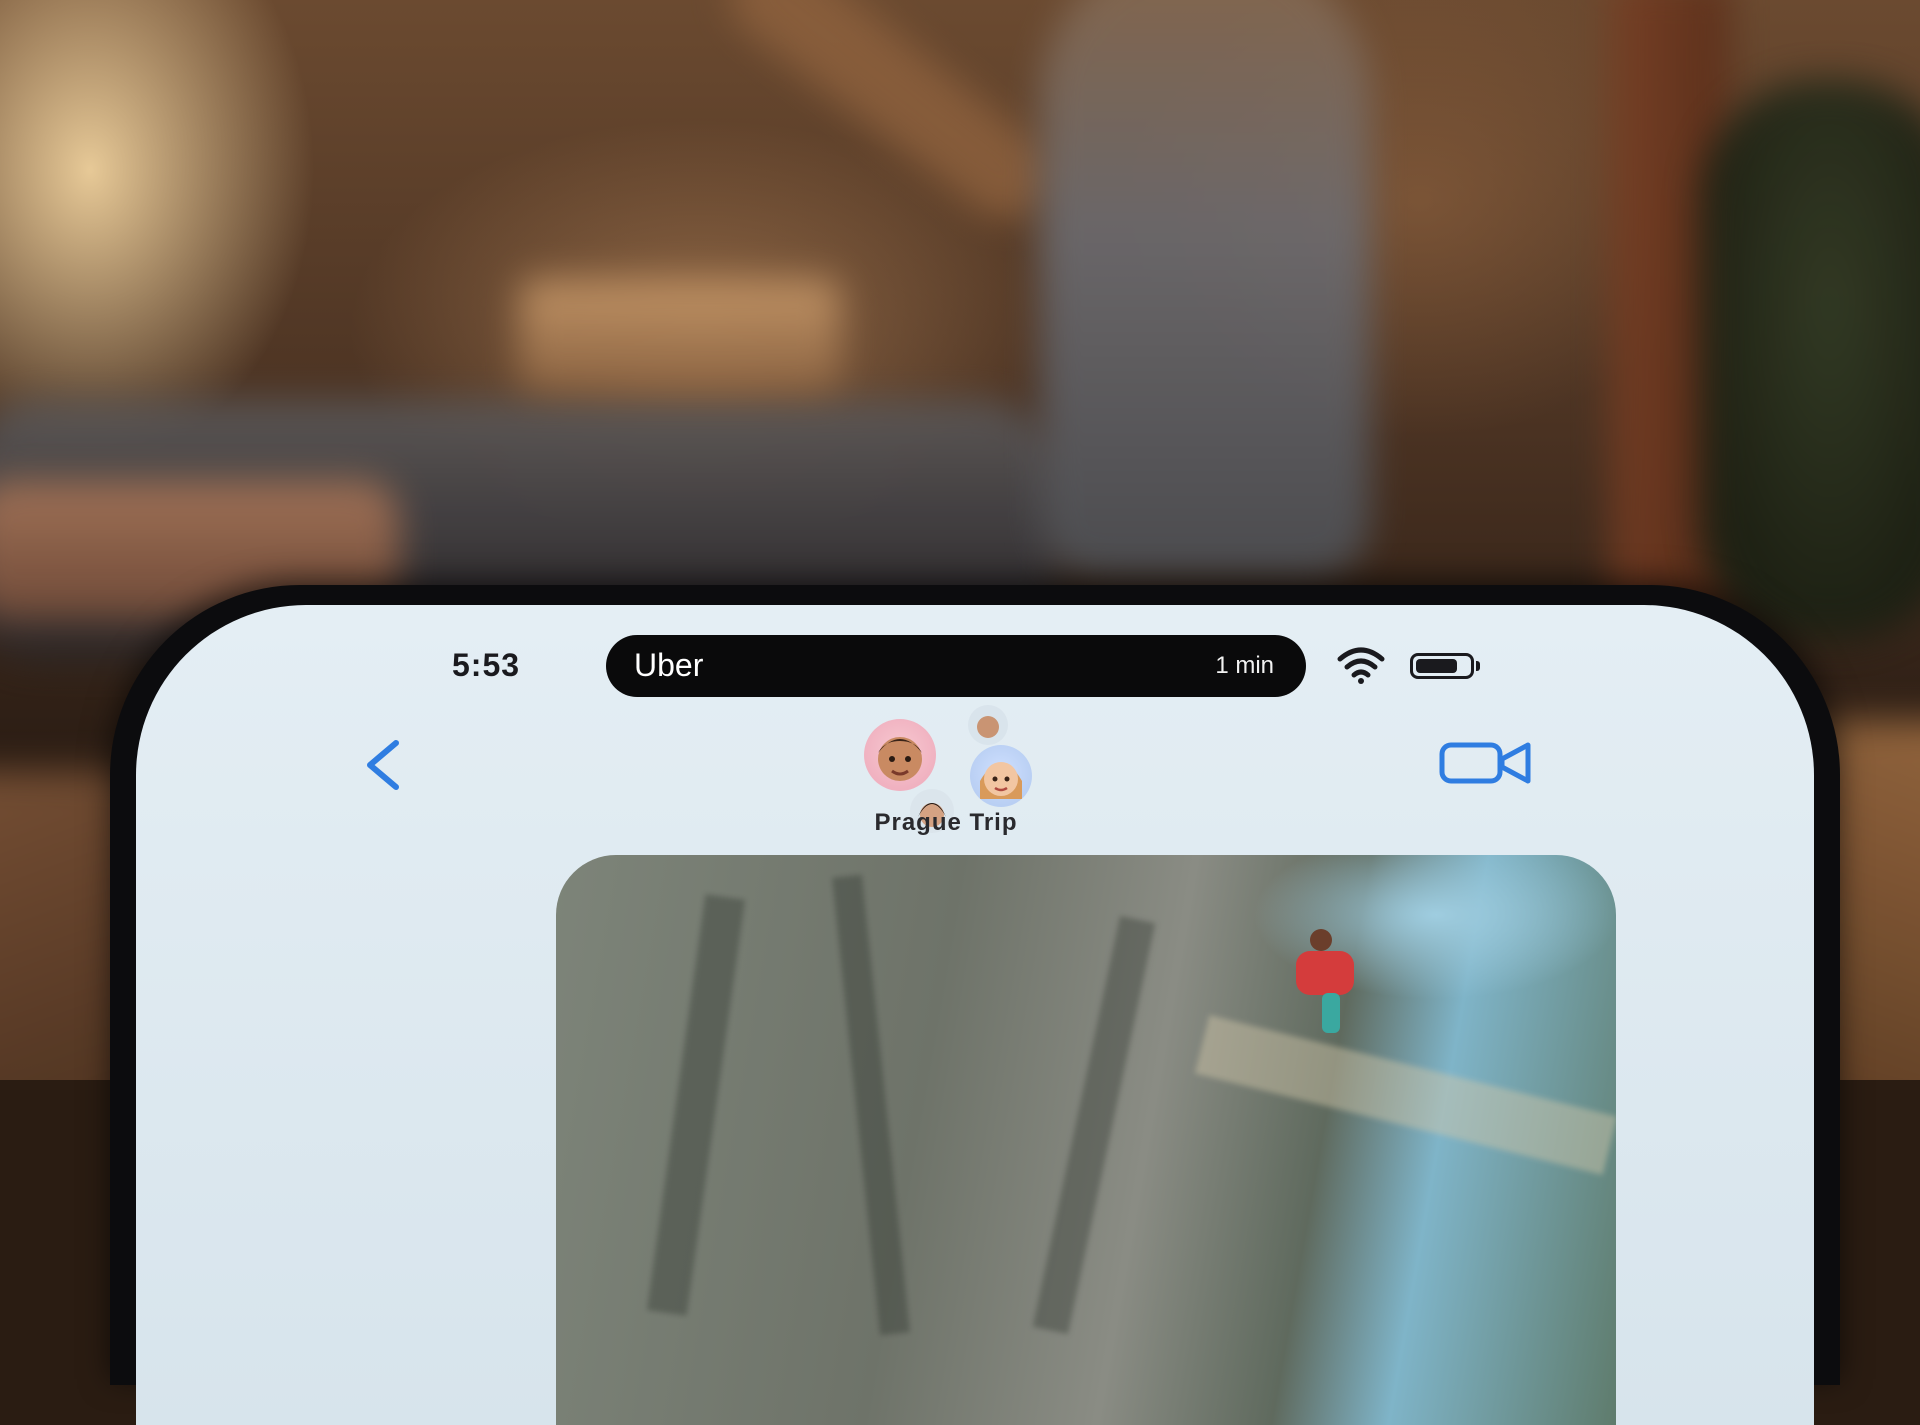  What do you see at coordinates (1405, 1095) in the screenshot?
I see `photo-ledge` at bounding box center [1405, 1095].